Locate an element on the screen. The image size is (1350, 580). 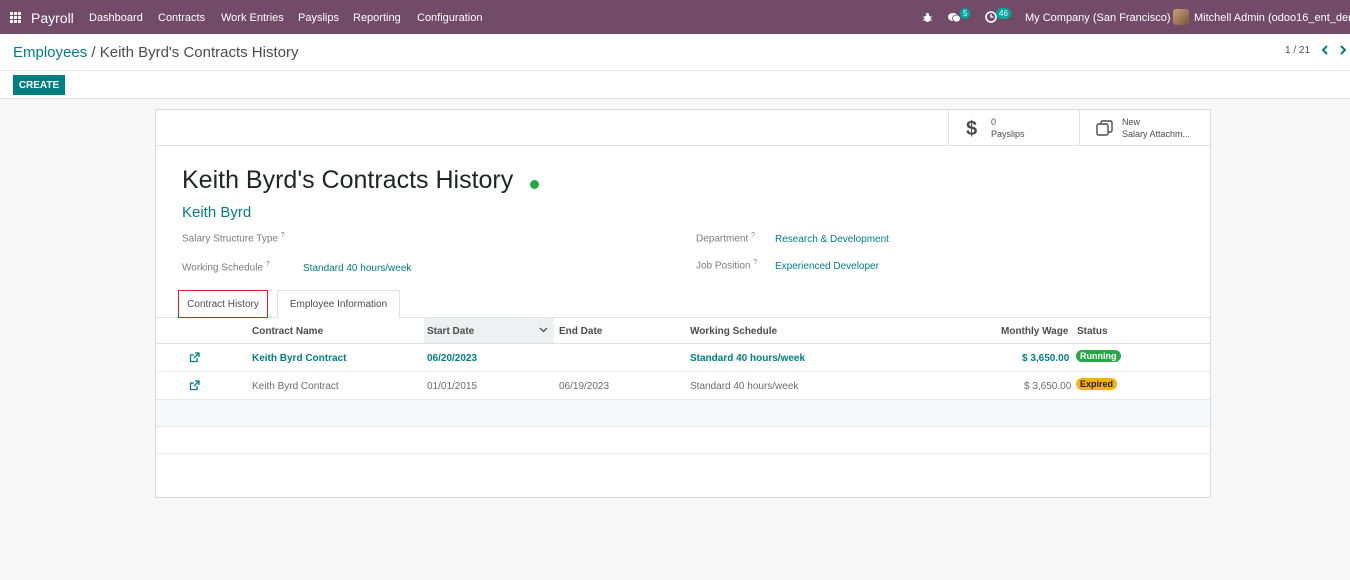
app-brand: Payroll is located at coordinates (52, 18).